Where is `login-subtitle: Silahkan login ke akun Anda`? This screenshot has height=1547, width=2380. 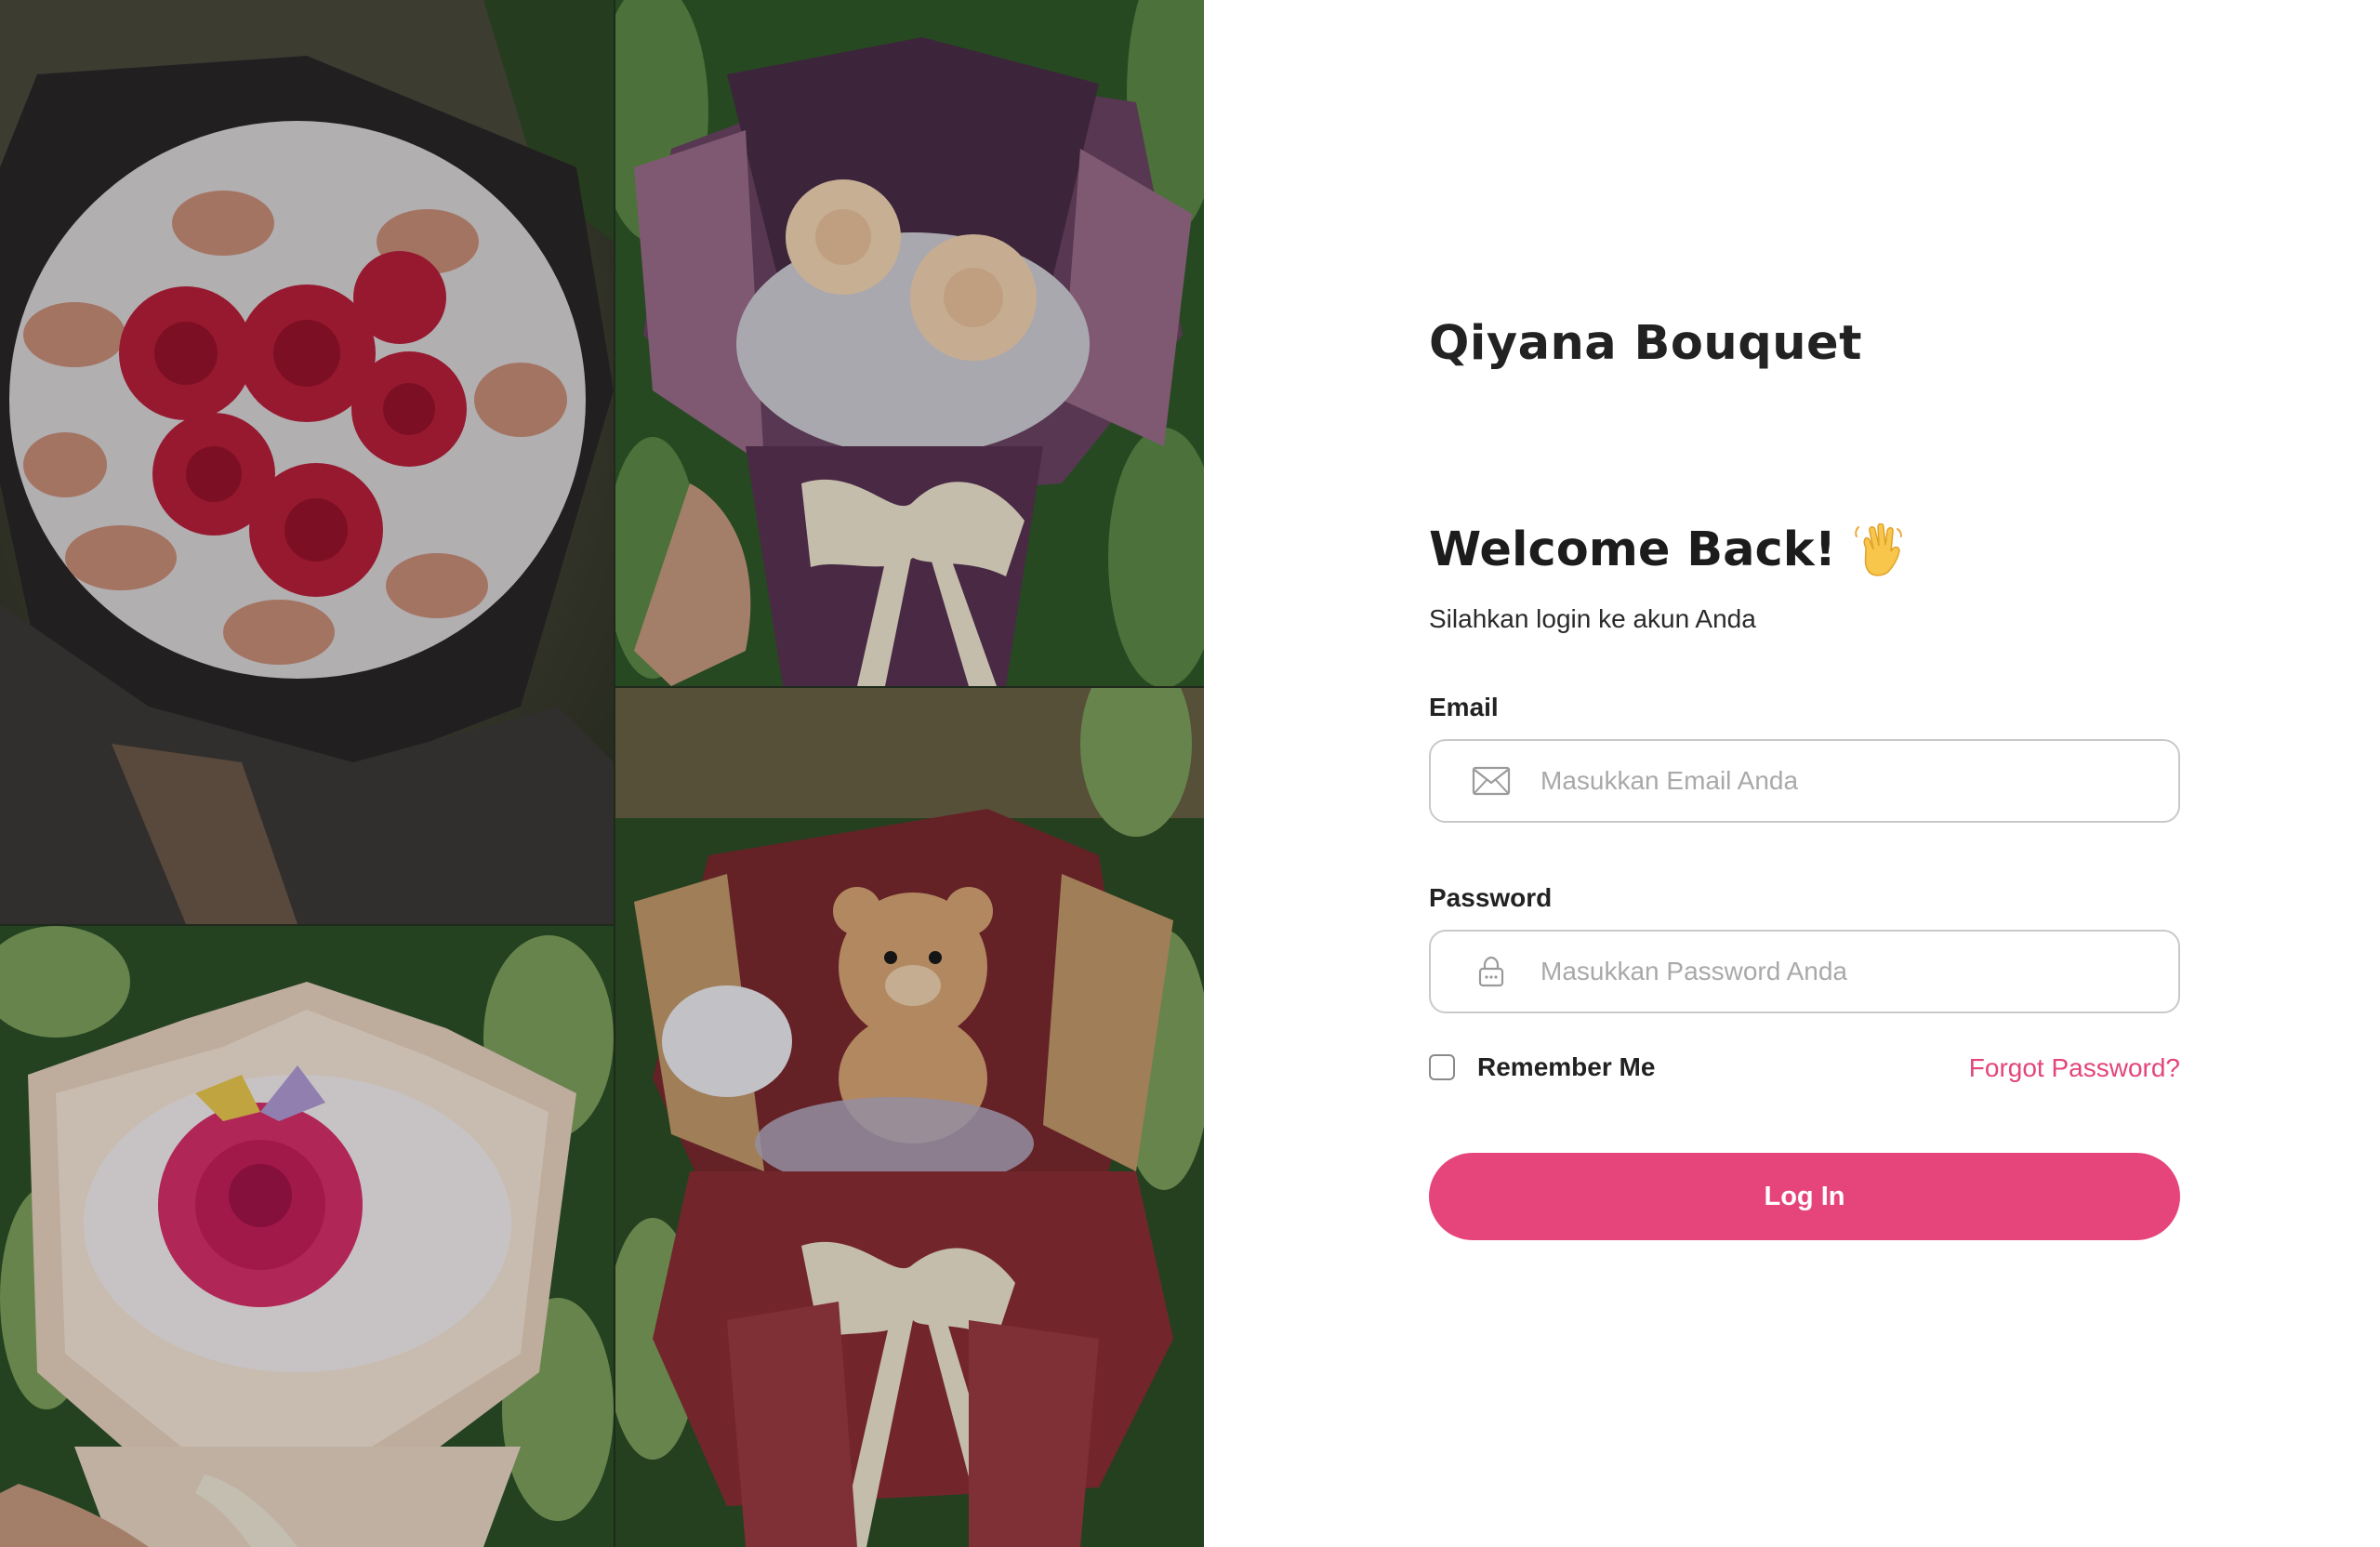 login-subtitle: Silahkan login ke akun Anda is located at coordinates (1592, 618).